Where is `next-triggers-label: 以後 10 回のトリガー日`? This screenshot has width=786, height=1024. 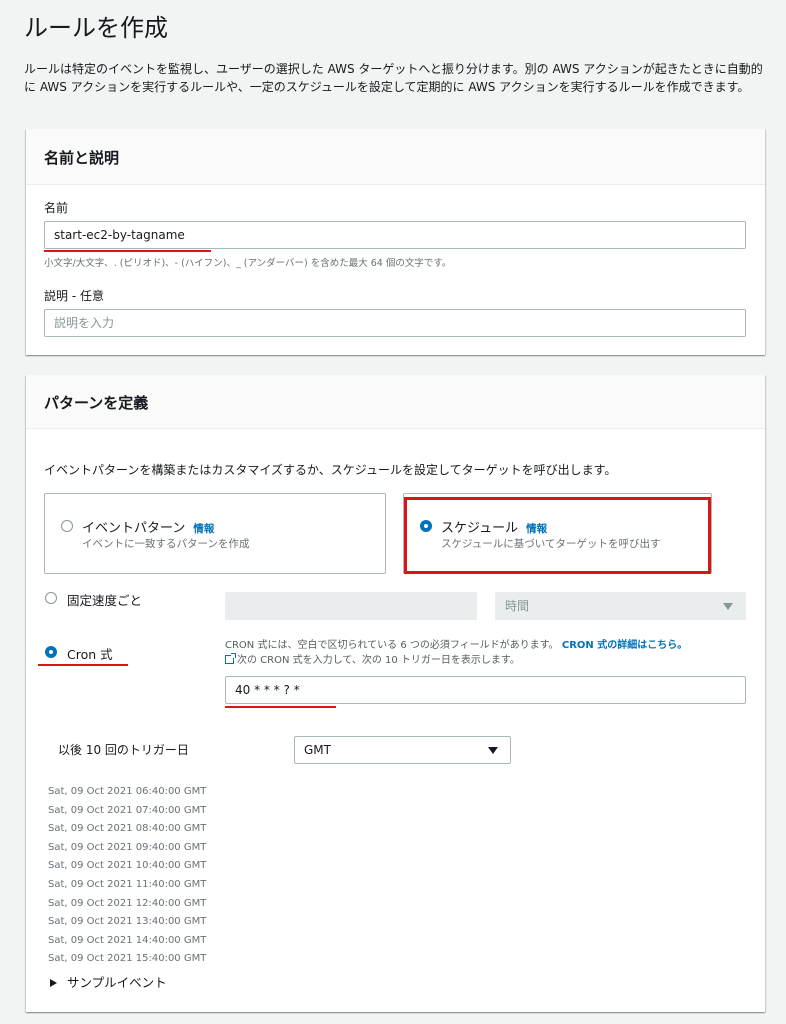 next-triggers-label: 以後 10 回のトリガー日 is located at coordinates (123, 750).